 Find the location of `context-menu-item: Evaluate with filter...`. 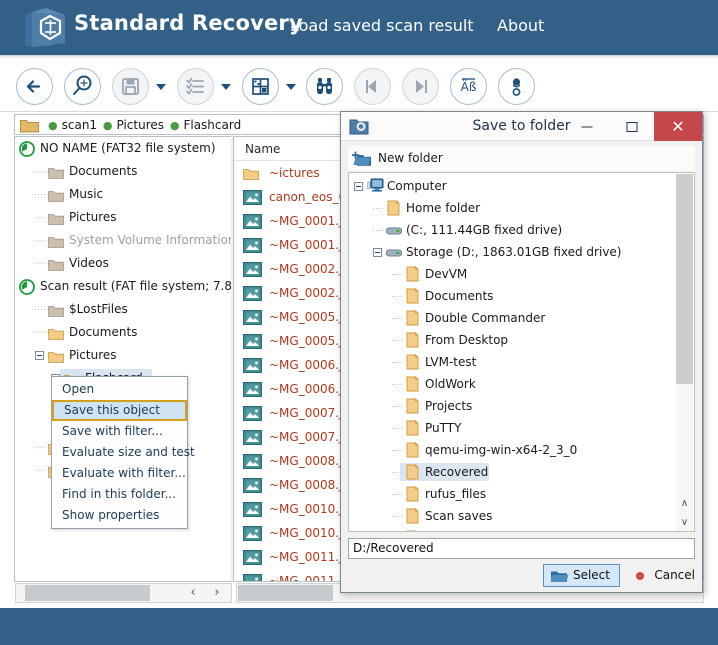

context-menu-item: Evaluate with filter... is located at coordinates (119, 473).